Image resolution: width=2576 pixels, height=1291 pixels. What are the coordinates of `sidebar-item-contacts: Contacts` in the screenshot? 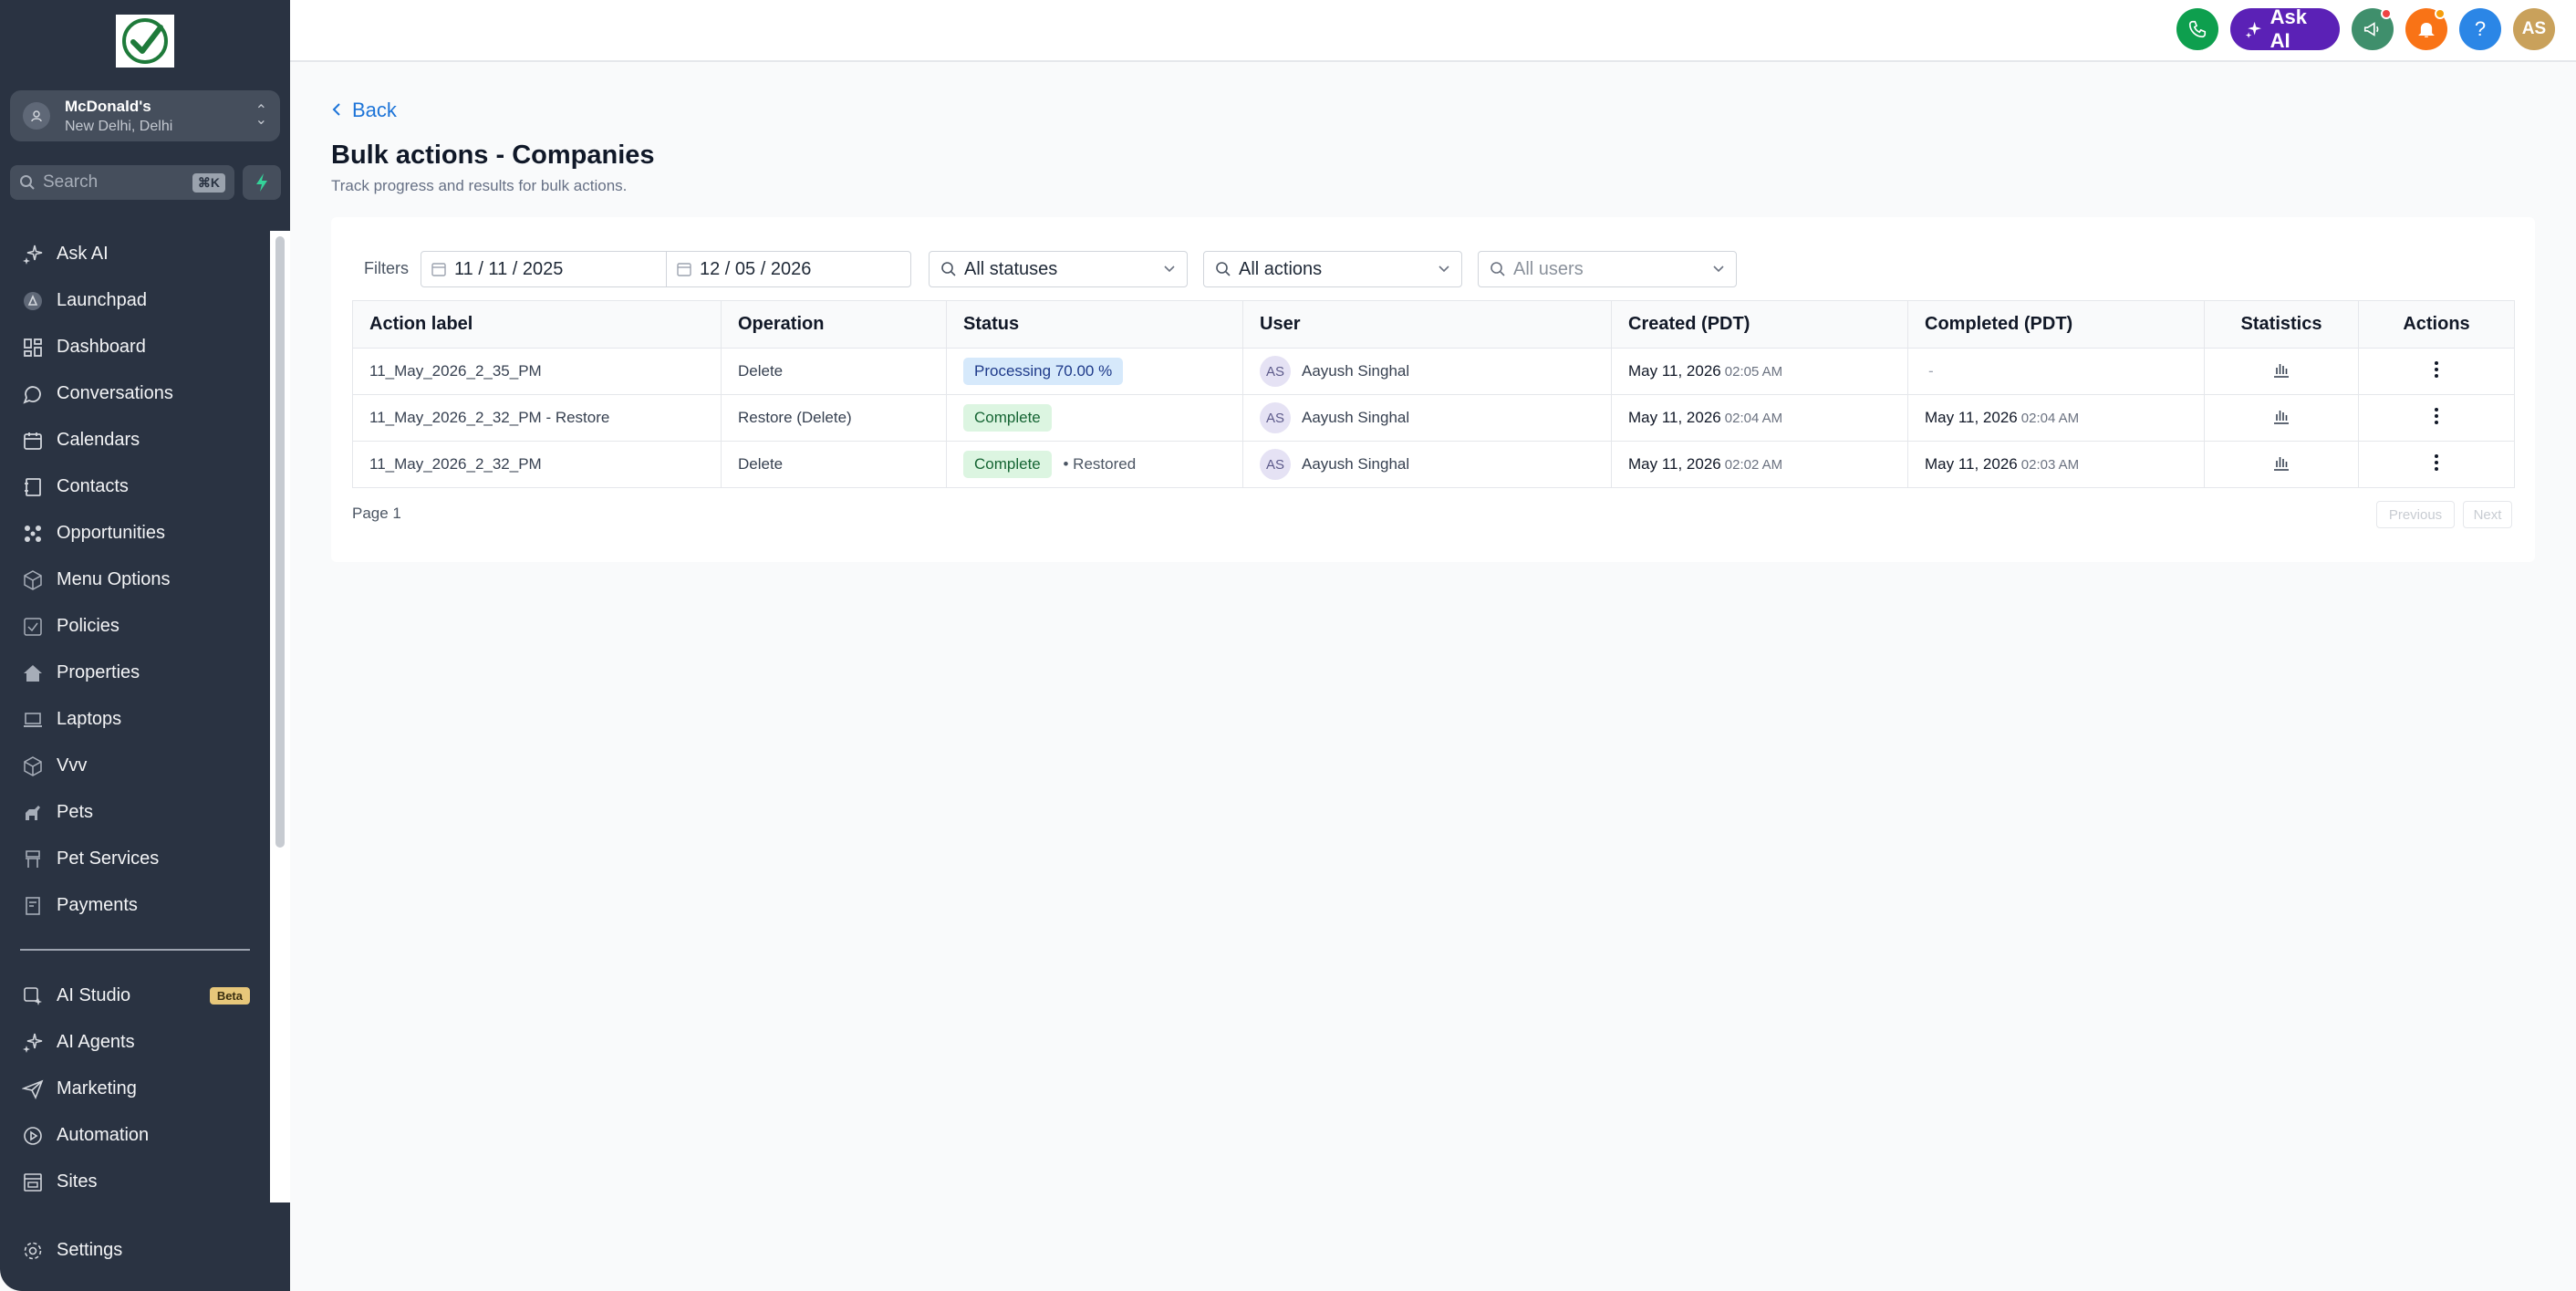 It's located at (135, 486).